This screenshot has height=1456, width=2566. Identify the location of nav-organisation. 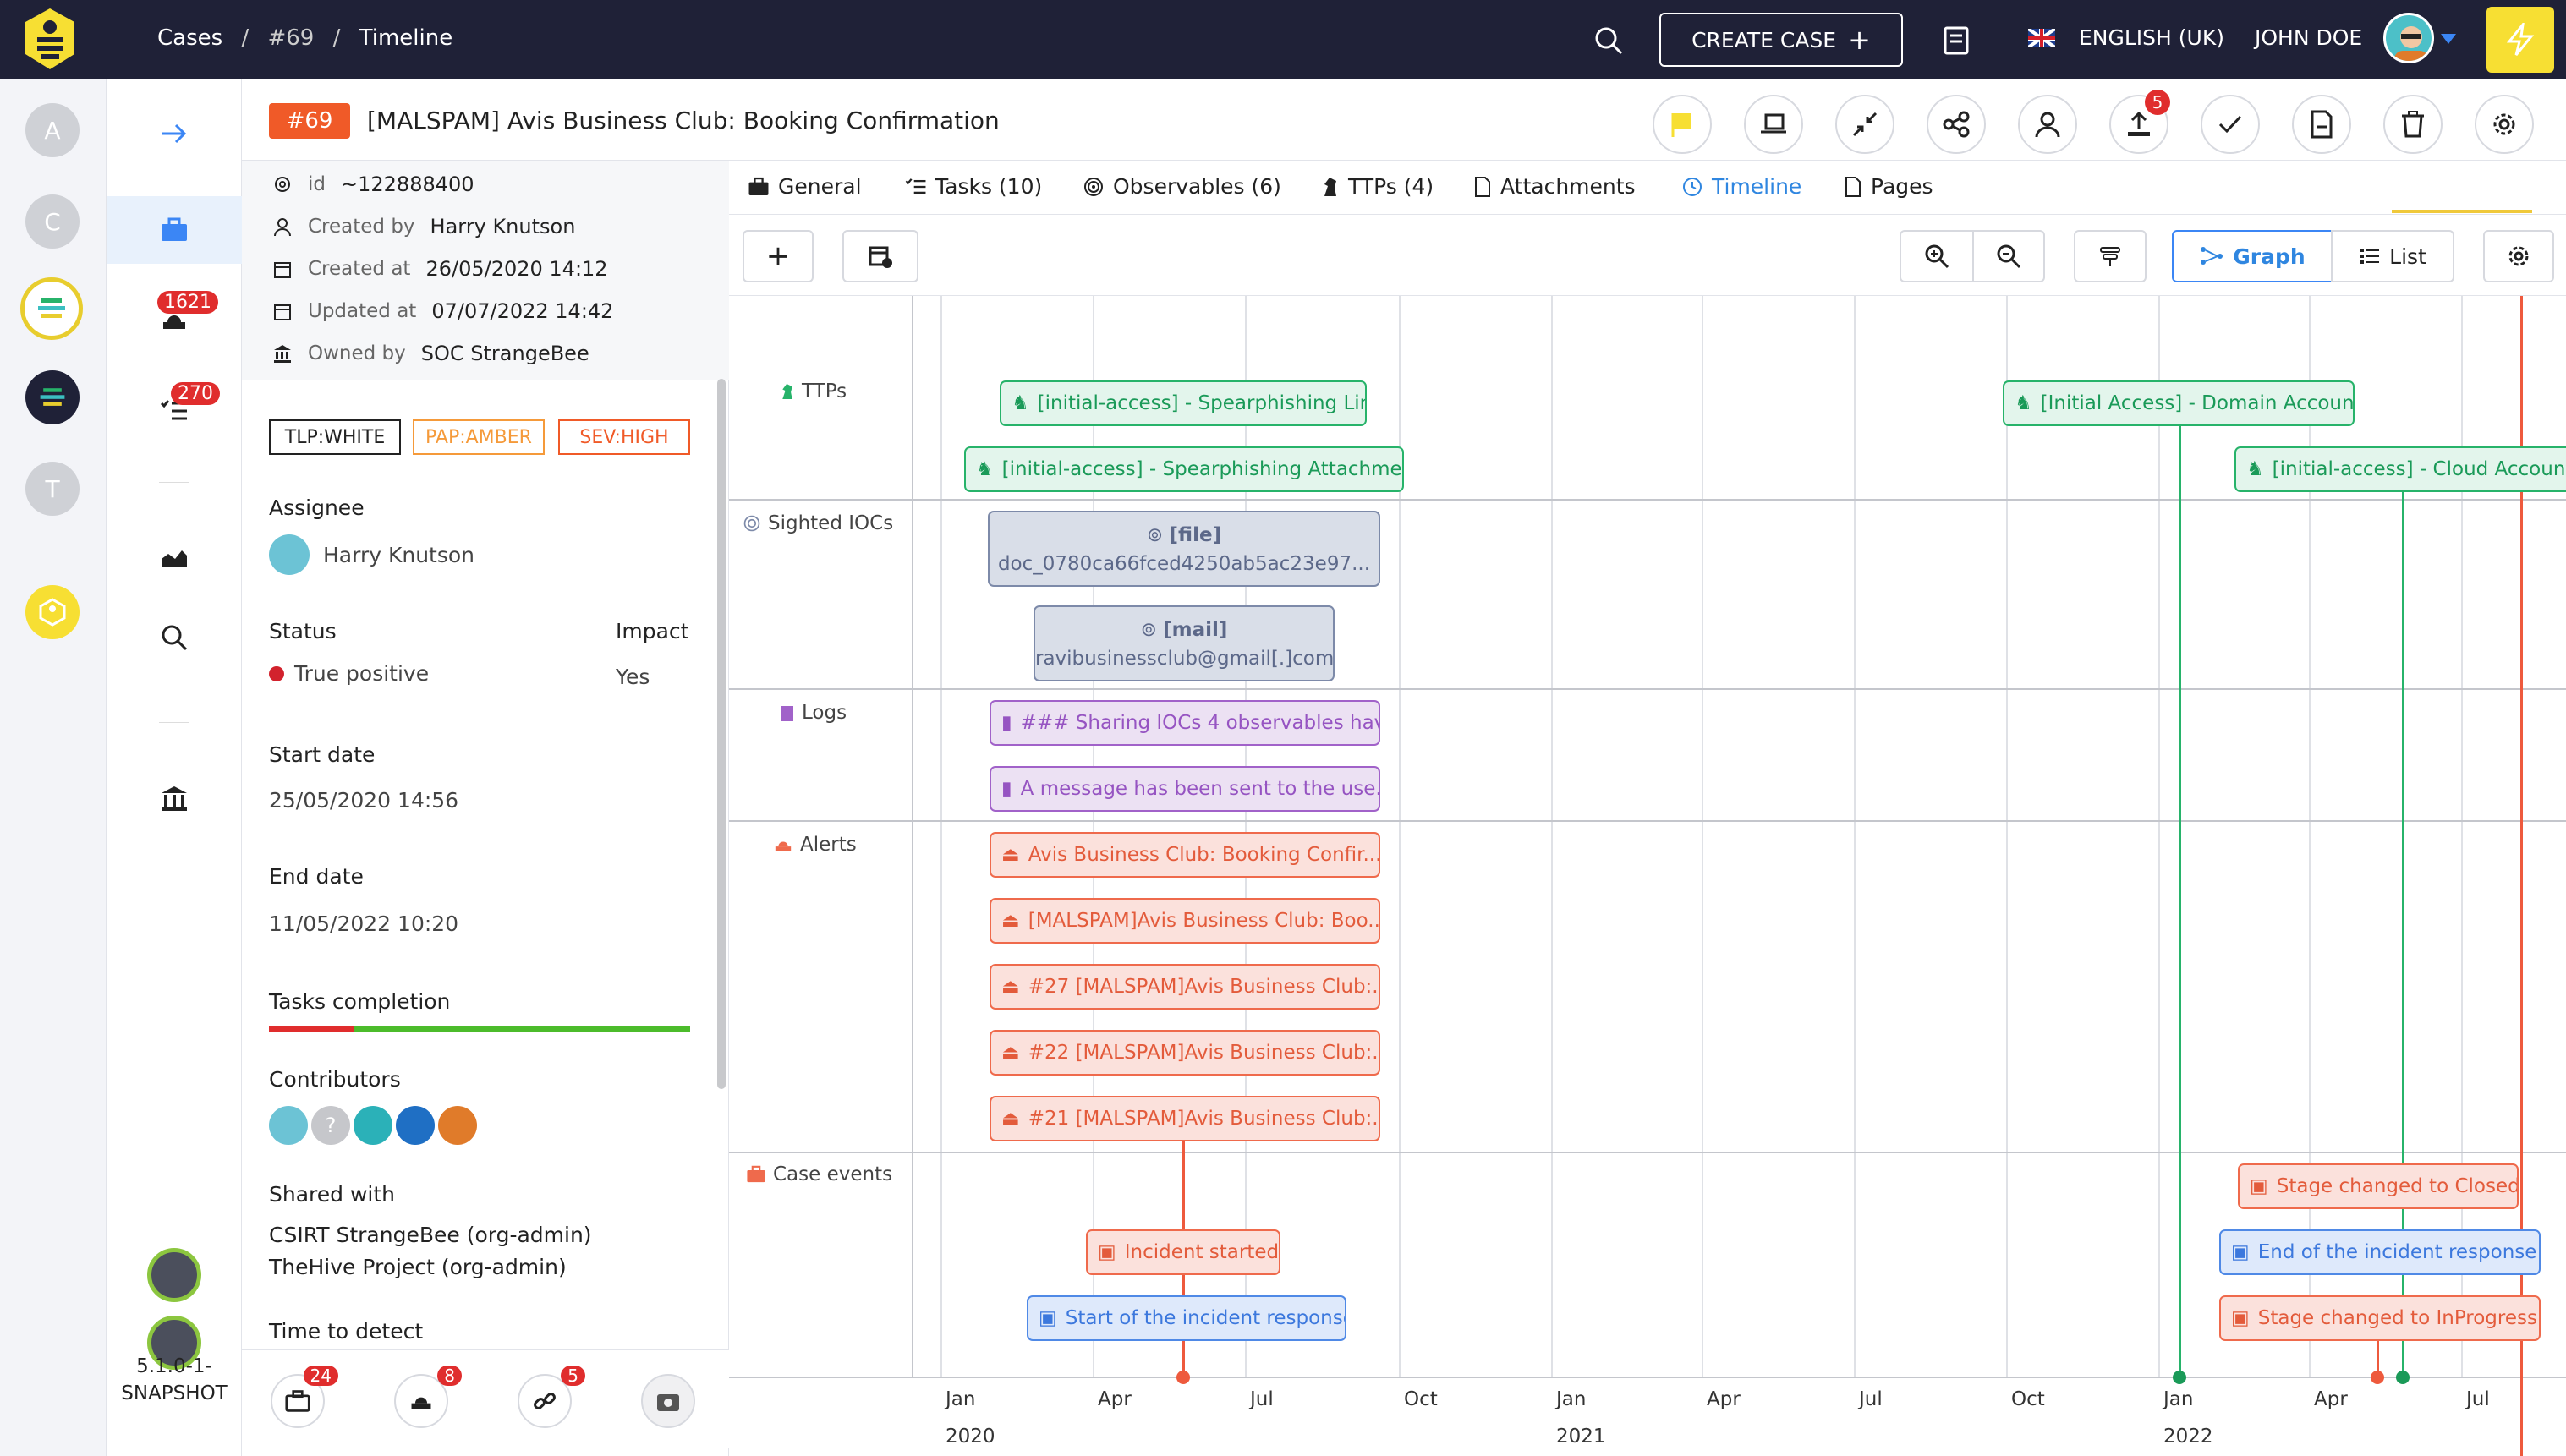
(174, 798).